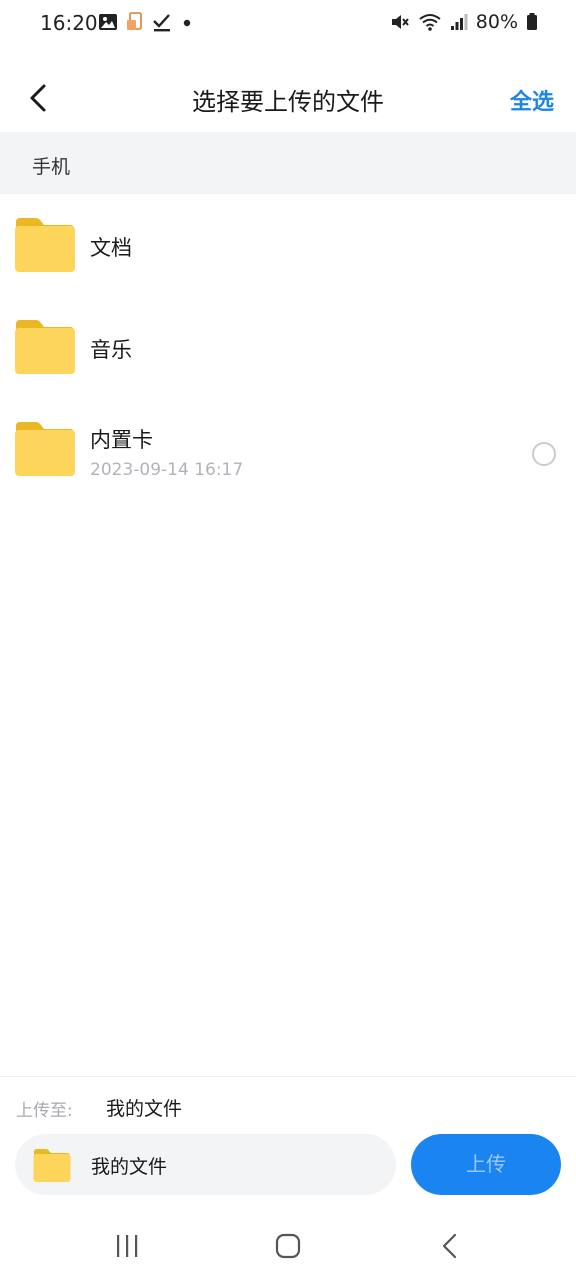 The image size is (576, 1280). What do you see at coordinates (400, 22) in the screenshot?
I see `mute-icon` at bounding box center [400, 22].